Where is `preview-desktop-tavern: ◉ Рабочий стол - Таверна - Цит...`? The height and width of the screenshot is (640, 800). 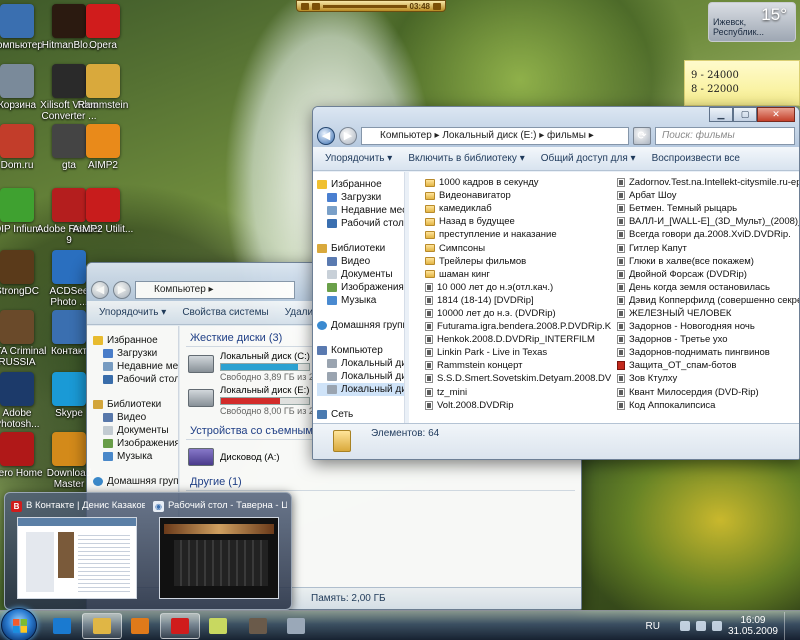 preview-desktop-tavern: ◉ Рабочий стол - Таверна - Цит... is located at coordinates (220, 551).